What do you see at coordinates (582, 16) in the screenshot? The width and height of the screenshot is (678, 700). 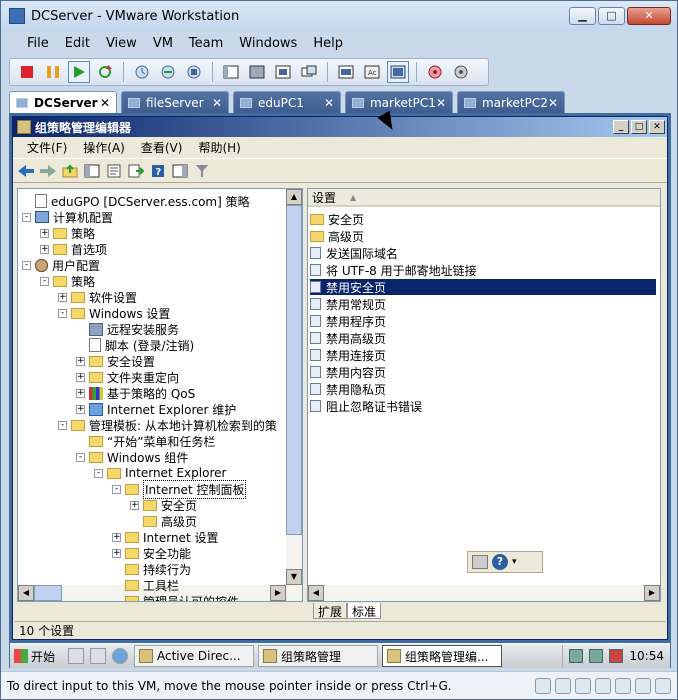 I see `minimize-button: ▁` at bounding box center [582, 16].